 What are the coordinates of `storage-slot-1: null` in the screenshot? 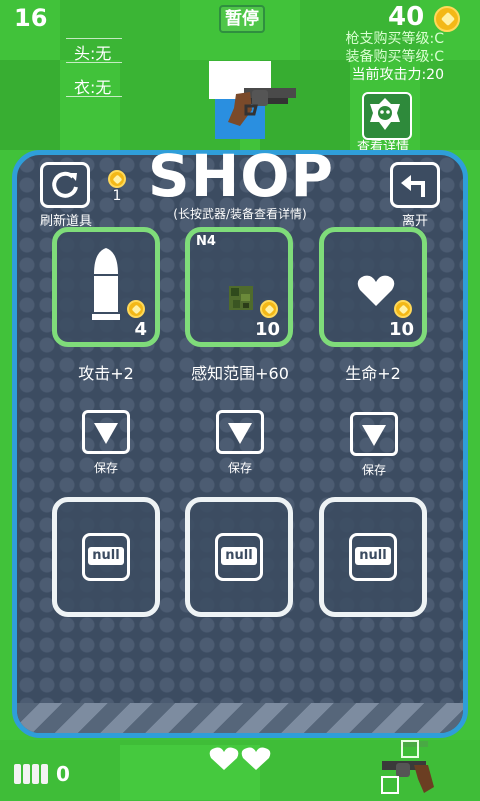 It's located at (106, 557).